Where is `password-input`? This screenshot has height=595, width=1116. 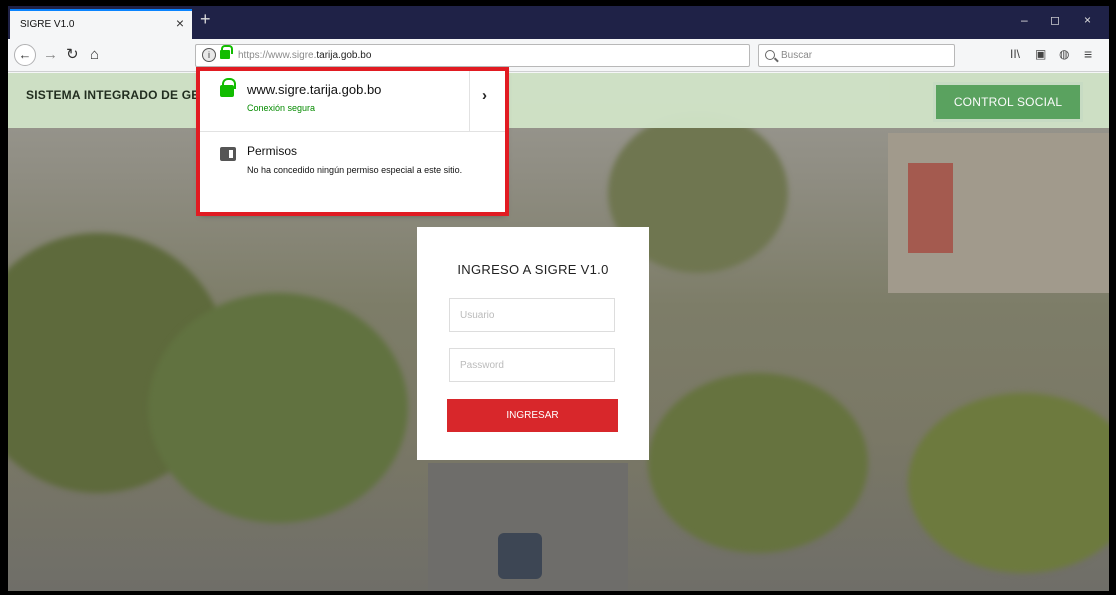
password-input is located at coordinates (532, 365).